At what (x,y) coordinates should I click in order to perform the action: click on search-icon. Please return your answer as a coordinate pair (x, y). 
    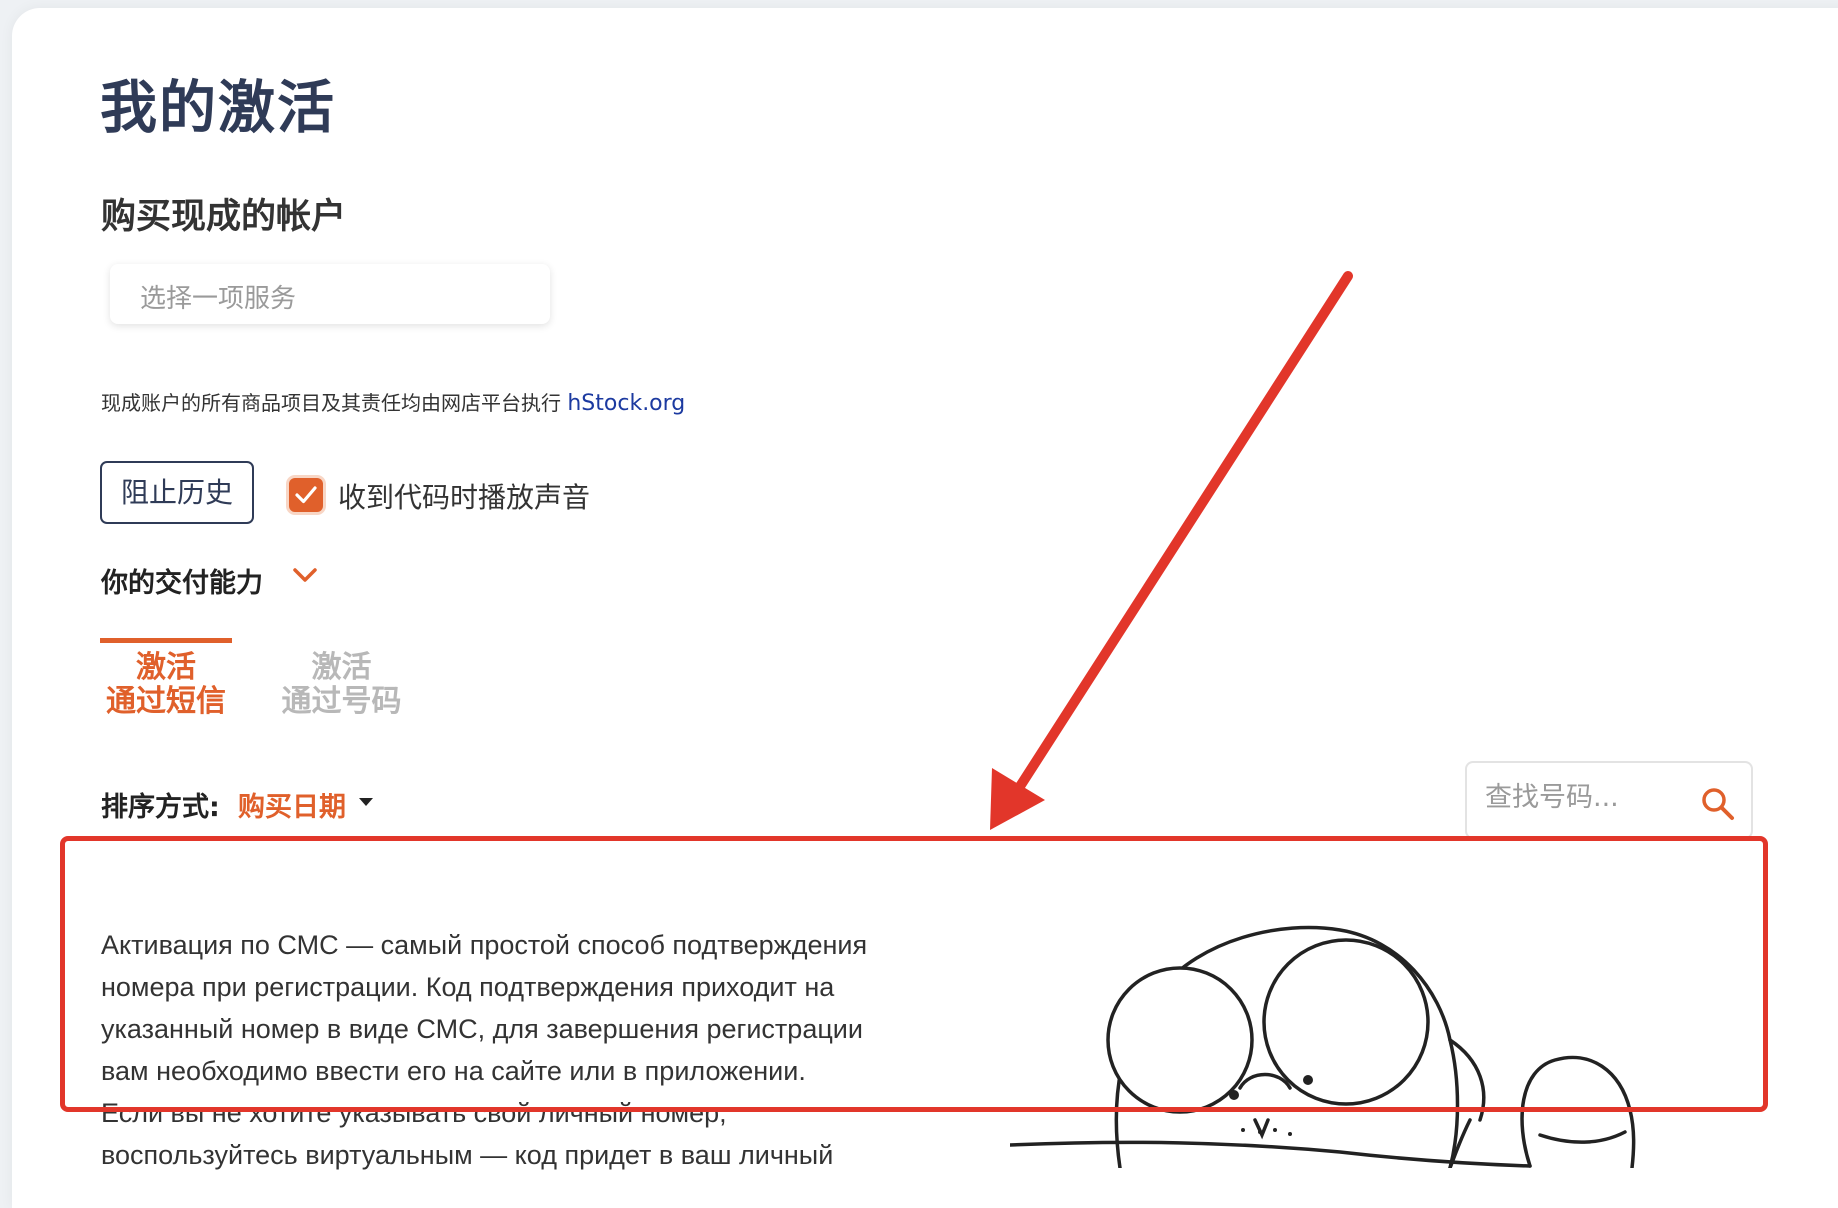
    Looking at the image, I should click on (1718, 804).